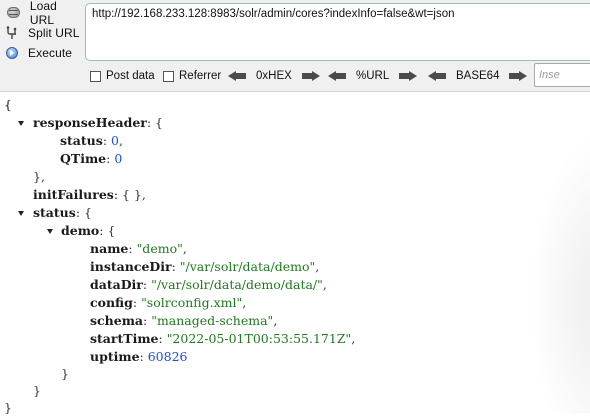 This screenshot has height=419, width=590. Describe the element at coordinates (159, 248) in the screenshot. I see `json-value-name: "demo"` at that location.